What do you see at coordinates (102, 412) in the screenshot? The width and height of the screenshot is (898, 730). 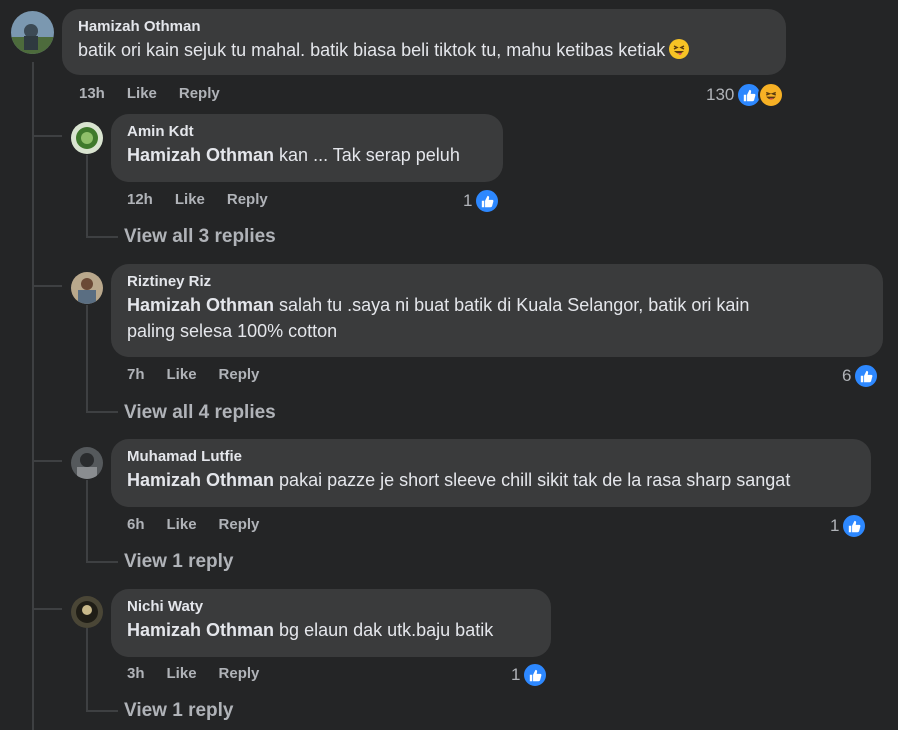 I see `sub-thread-2-h` at bounding box center [102, 412].